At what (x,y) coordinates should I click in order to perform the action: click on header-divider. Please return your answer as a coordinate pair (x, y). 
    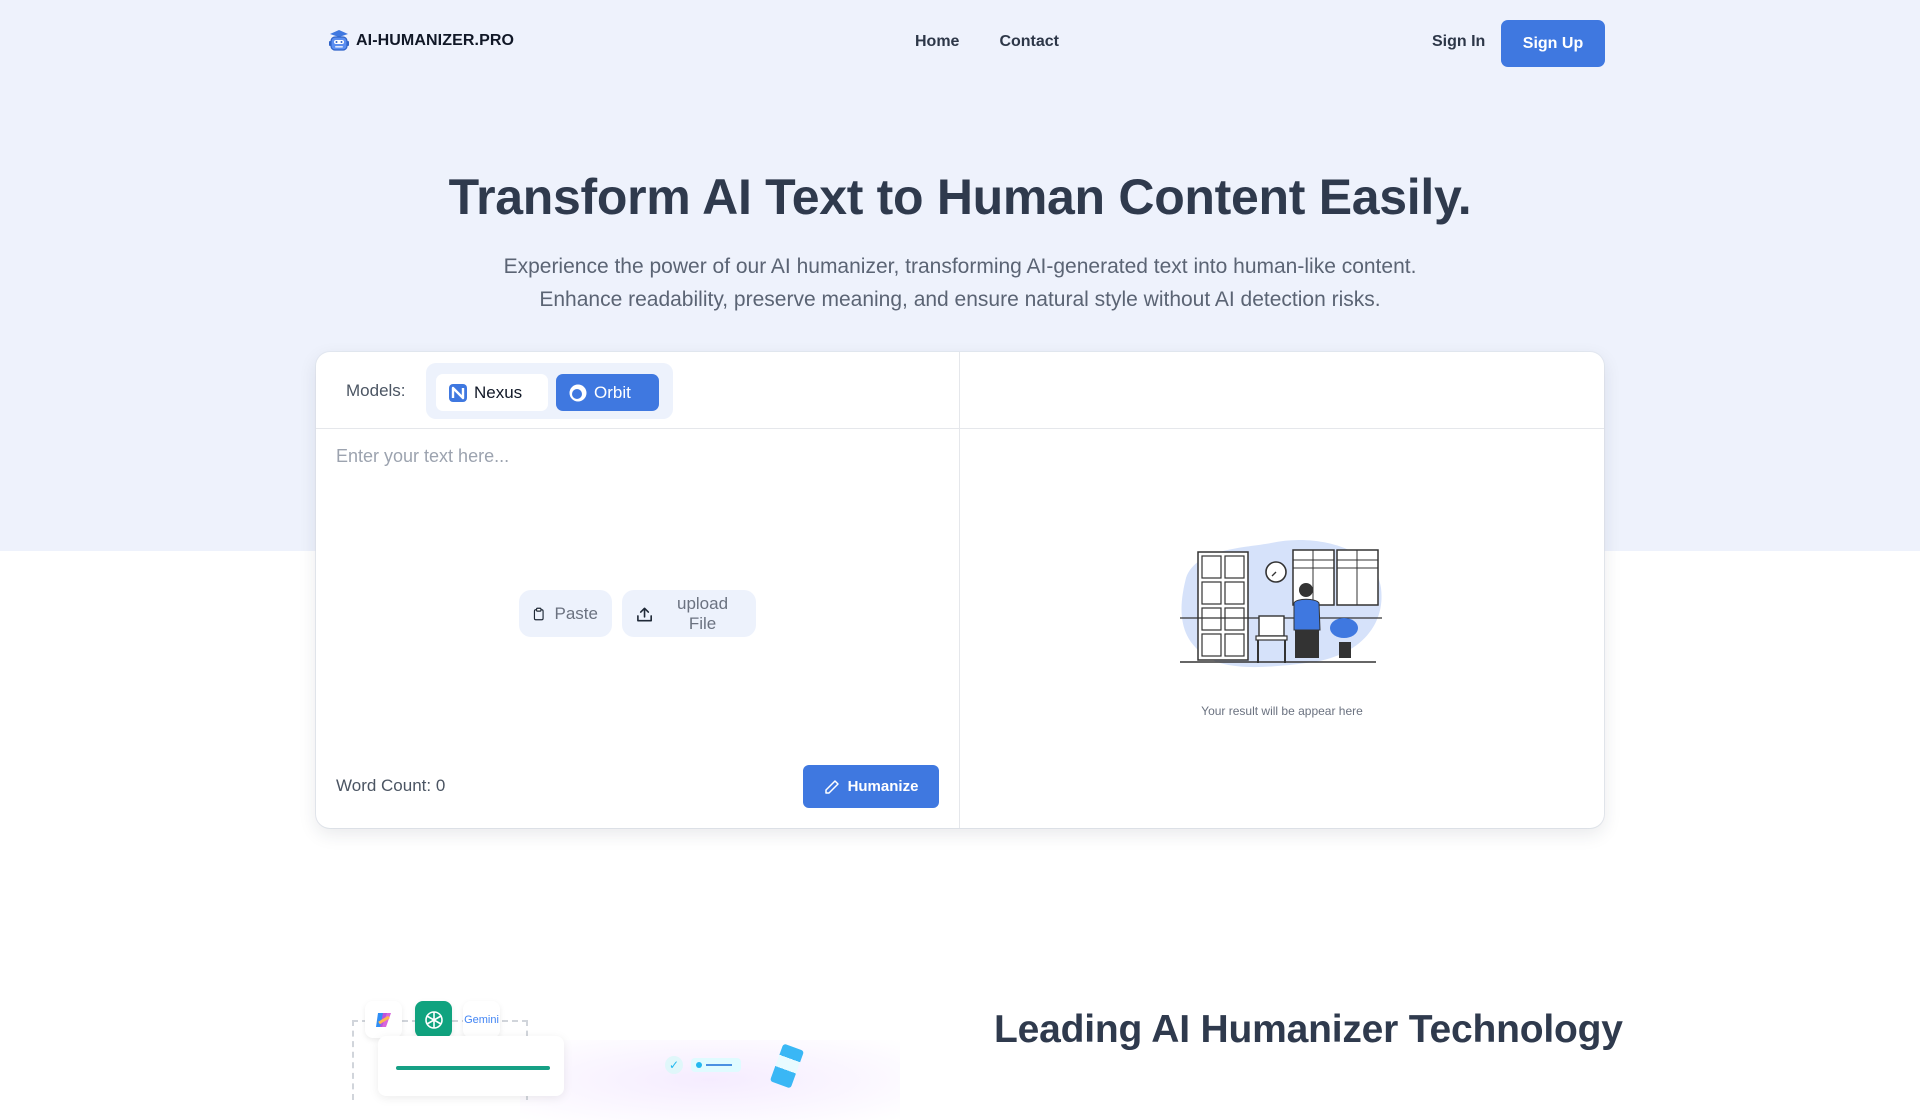
    Looking at the image, I should click on (960, 428).